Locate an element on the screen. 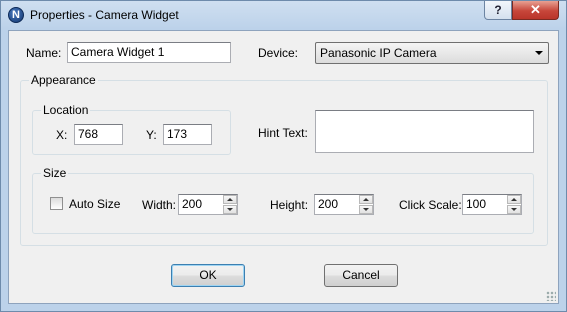 The height and width of the screenshot is (312, 567). height-up-arrow-icon is located at coordinates (366, 199).